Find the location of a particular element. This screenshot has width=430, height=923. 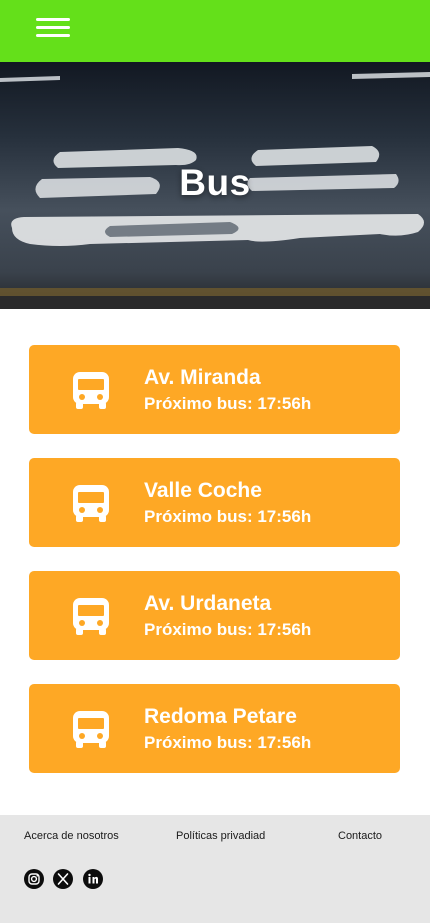

contact-link: Contacto is located at coordinates (360, 836).